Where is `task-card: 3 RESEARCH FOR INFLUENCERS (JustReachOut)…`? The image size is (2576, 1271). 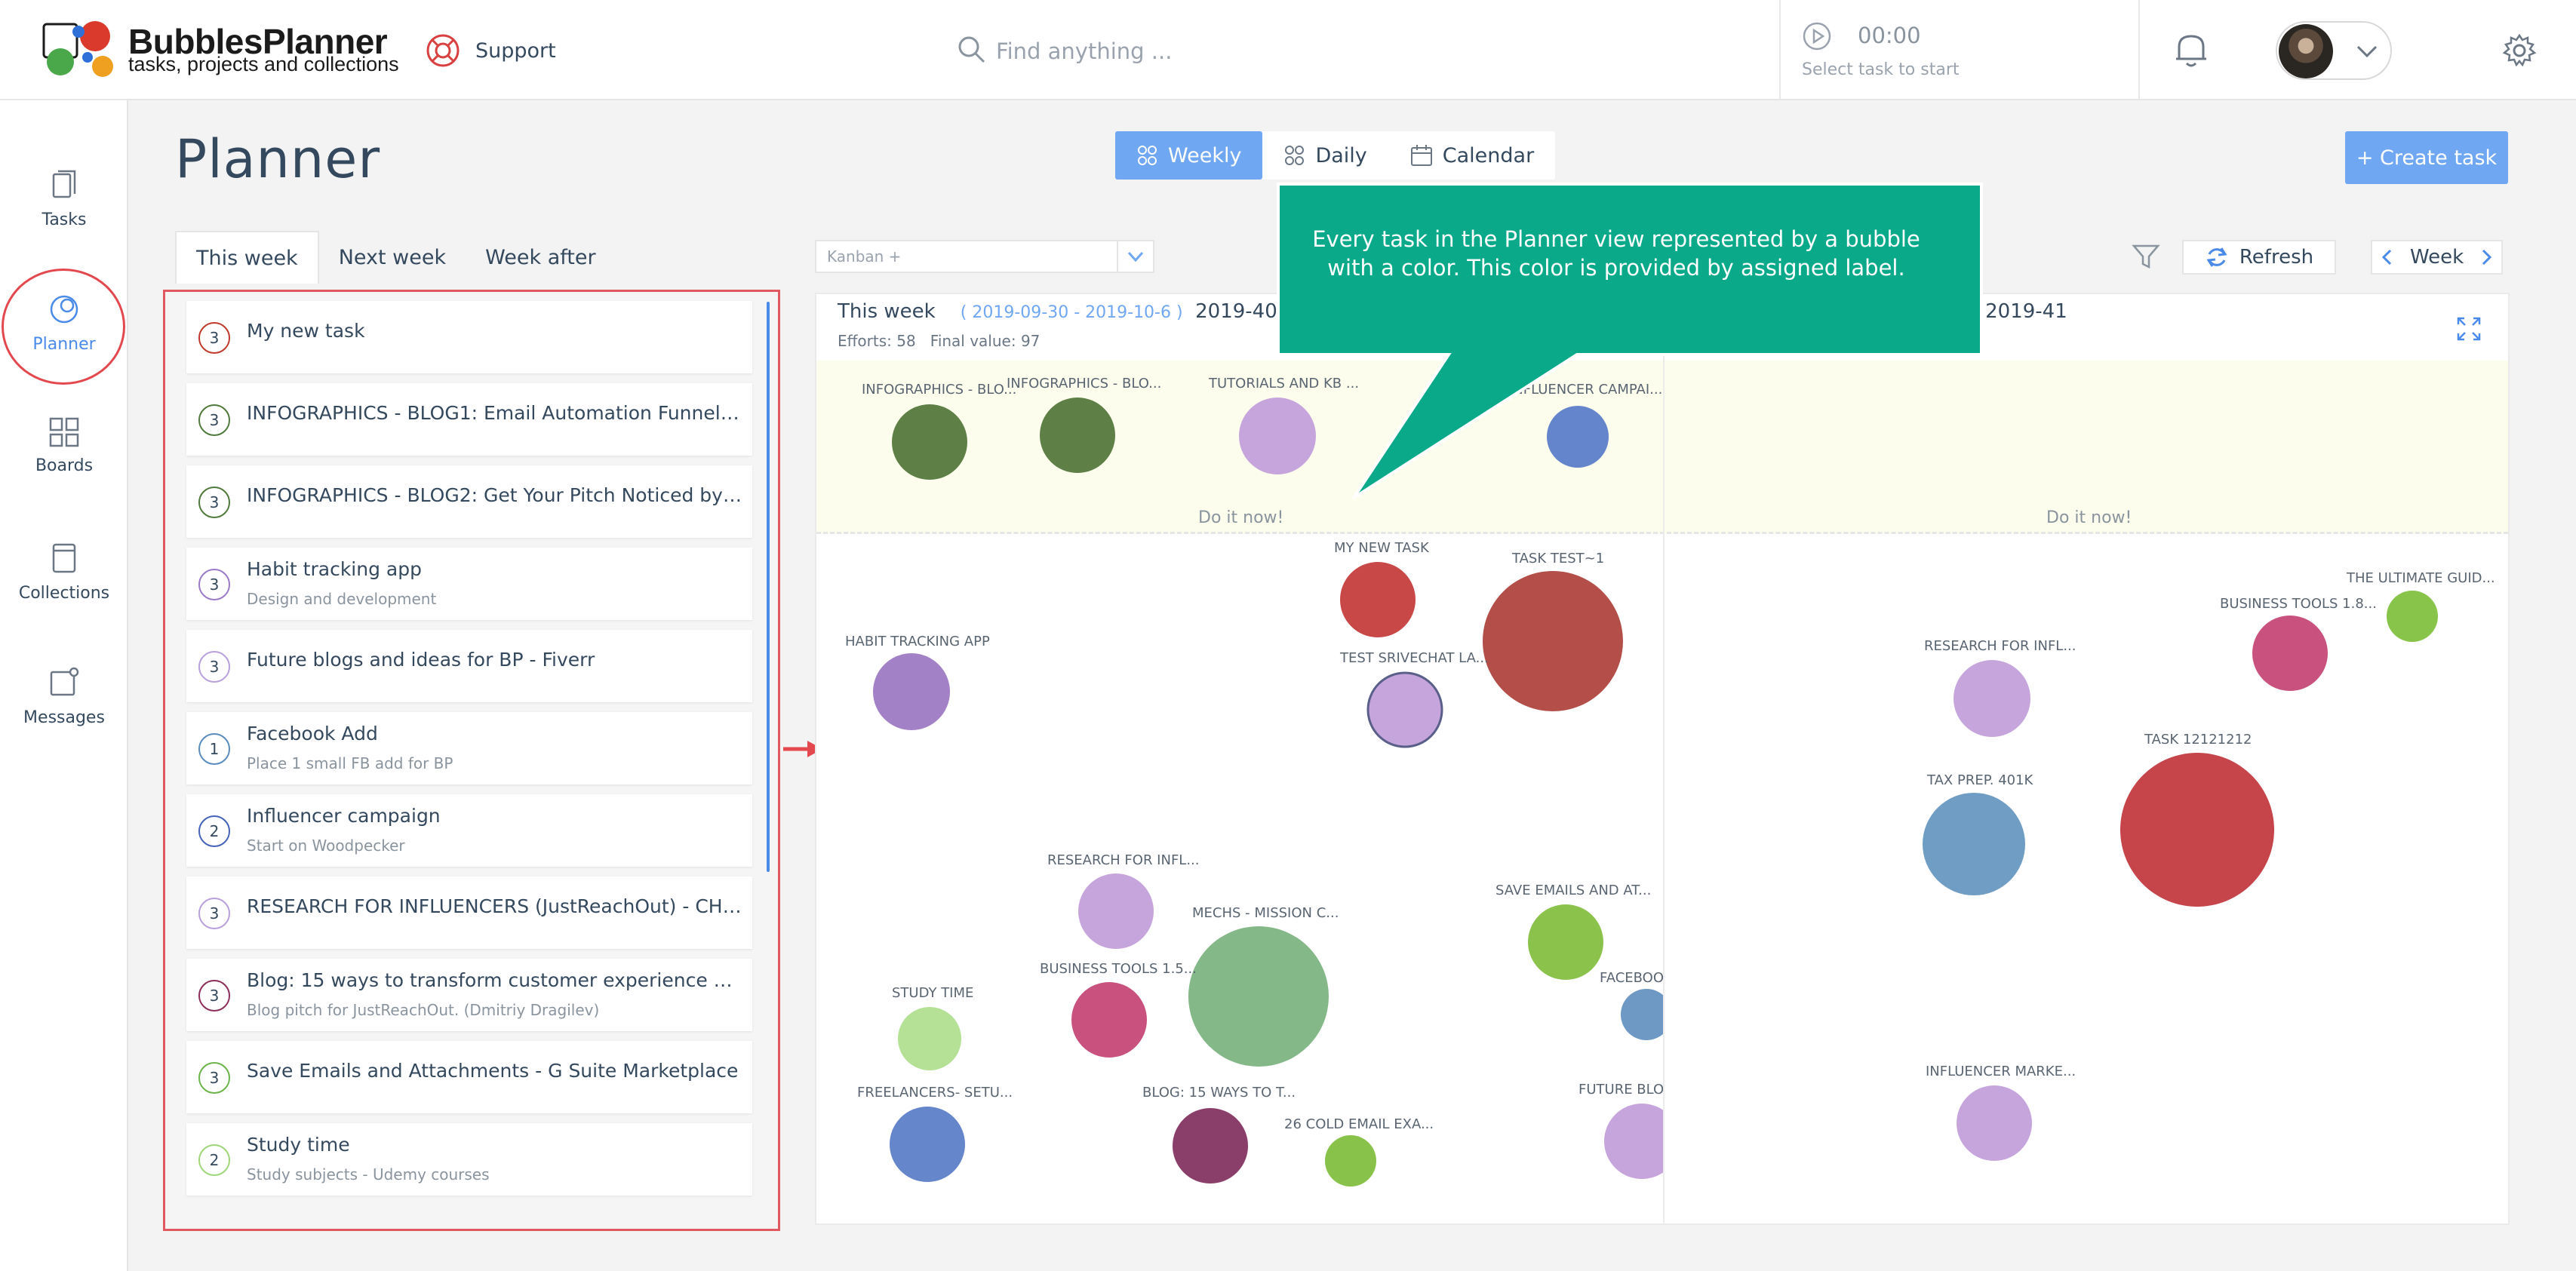
task-card: 3 RESEARCH FOR INFLUENCERS (JustReachOut)… is located at coordinates (469, 912).